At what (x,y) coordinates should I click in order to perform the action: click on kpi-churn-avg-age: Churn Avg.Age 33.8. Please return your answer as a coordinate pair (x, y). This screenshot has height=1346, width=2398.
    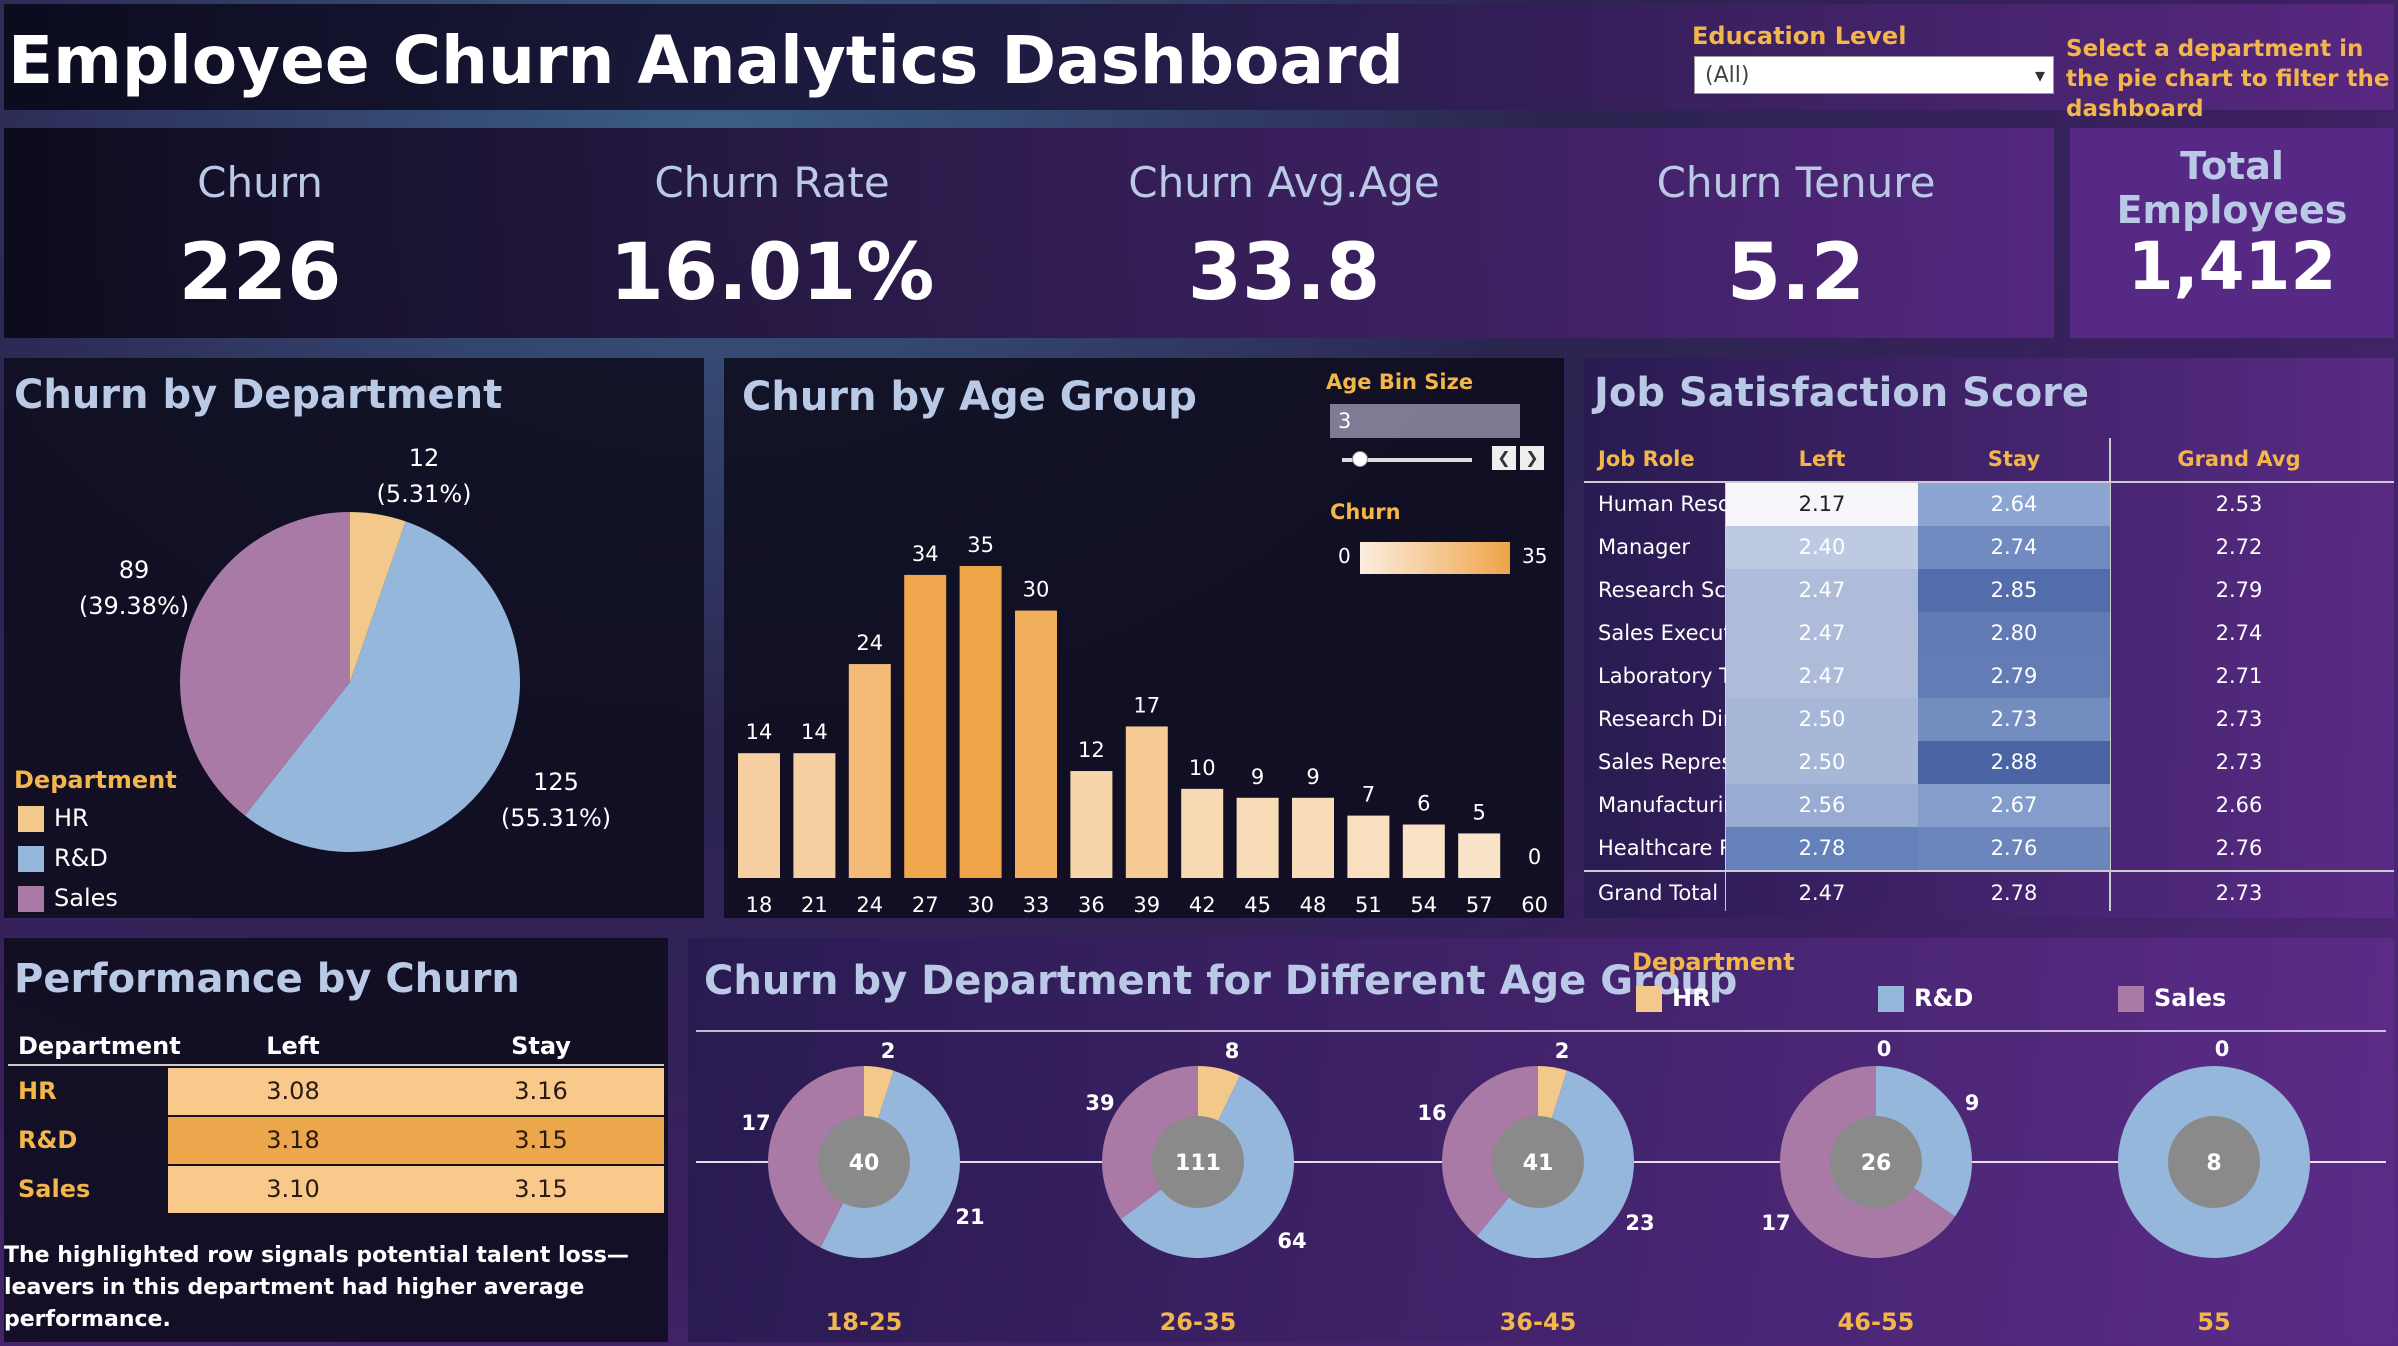
    Looking at the image, I should click on (1284, 233).